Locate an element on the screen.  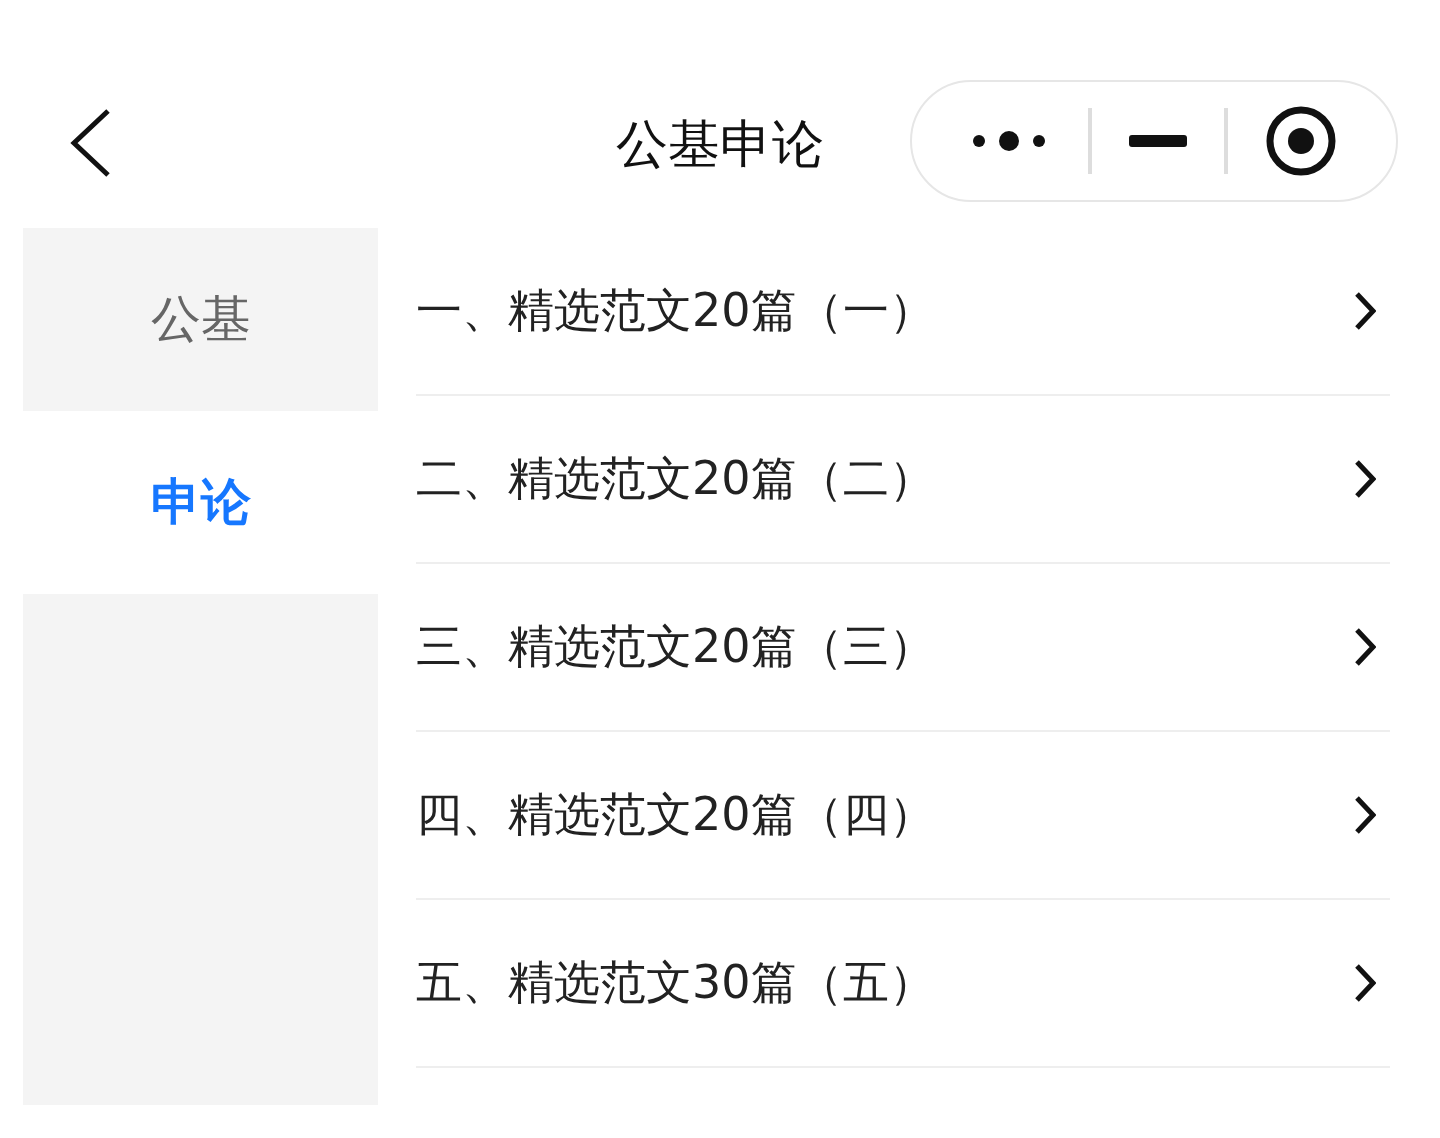
back-icon is located at coordinates (90, 143).